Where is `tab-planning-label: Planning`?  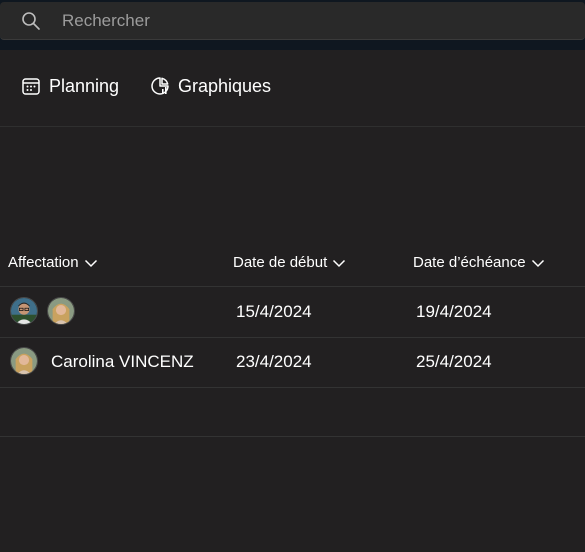
tab-planning-label: Planning is located at coordinates (84, 85).